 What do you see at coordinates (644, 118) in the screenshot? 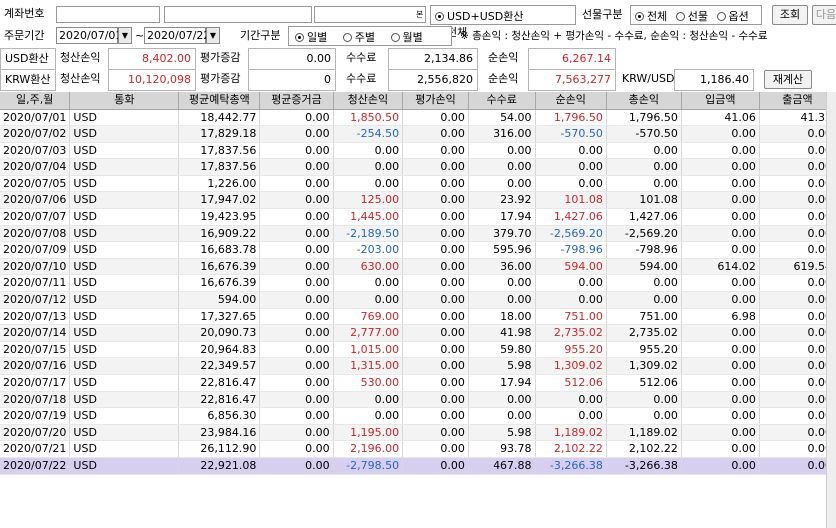
I see `table-cell: 1,796.50` at bounding box center [644, 118].